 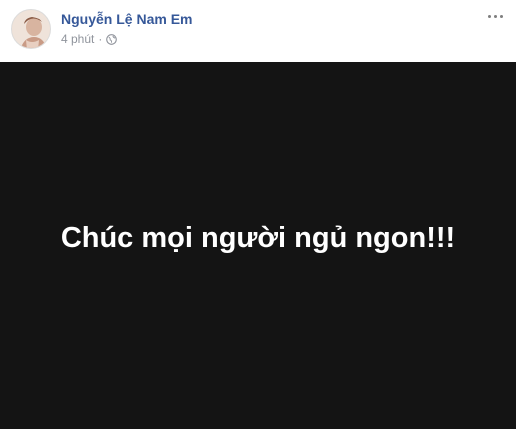 I want to click on globe-icon, so click(x=112, y=39).